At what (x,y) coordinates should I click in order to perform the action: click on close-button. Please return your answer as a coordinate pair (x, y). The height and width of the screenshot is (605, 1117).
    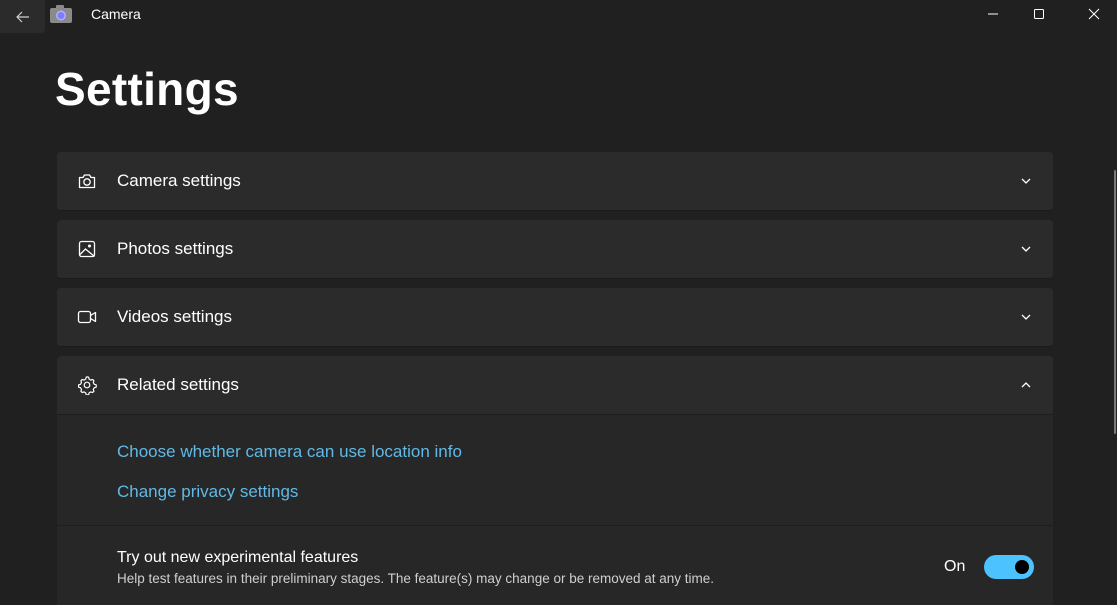
    Looking at the image, I should click on (1094, 14).